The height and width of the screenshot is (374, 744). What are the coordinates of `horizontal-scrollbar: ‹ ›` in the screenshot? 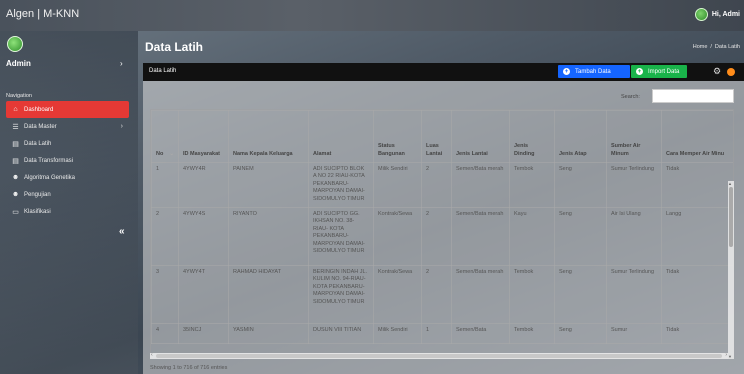 It's located at (439, 355).